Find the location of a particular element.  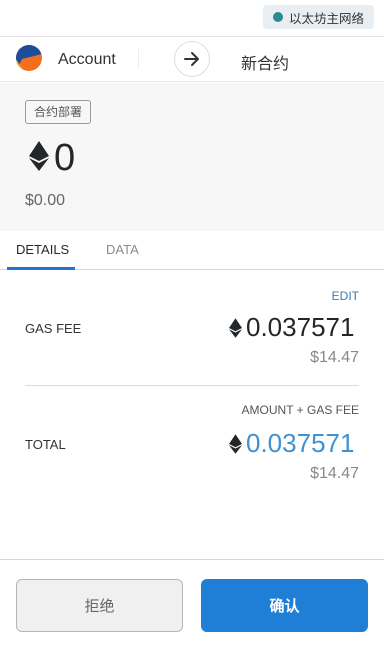

gas-fee-eth: 0.037571 is located at coordinates (300, 327).